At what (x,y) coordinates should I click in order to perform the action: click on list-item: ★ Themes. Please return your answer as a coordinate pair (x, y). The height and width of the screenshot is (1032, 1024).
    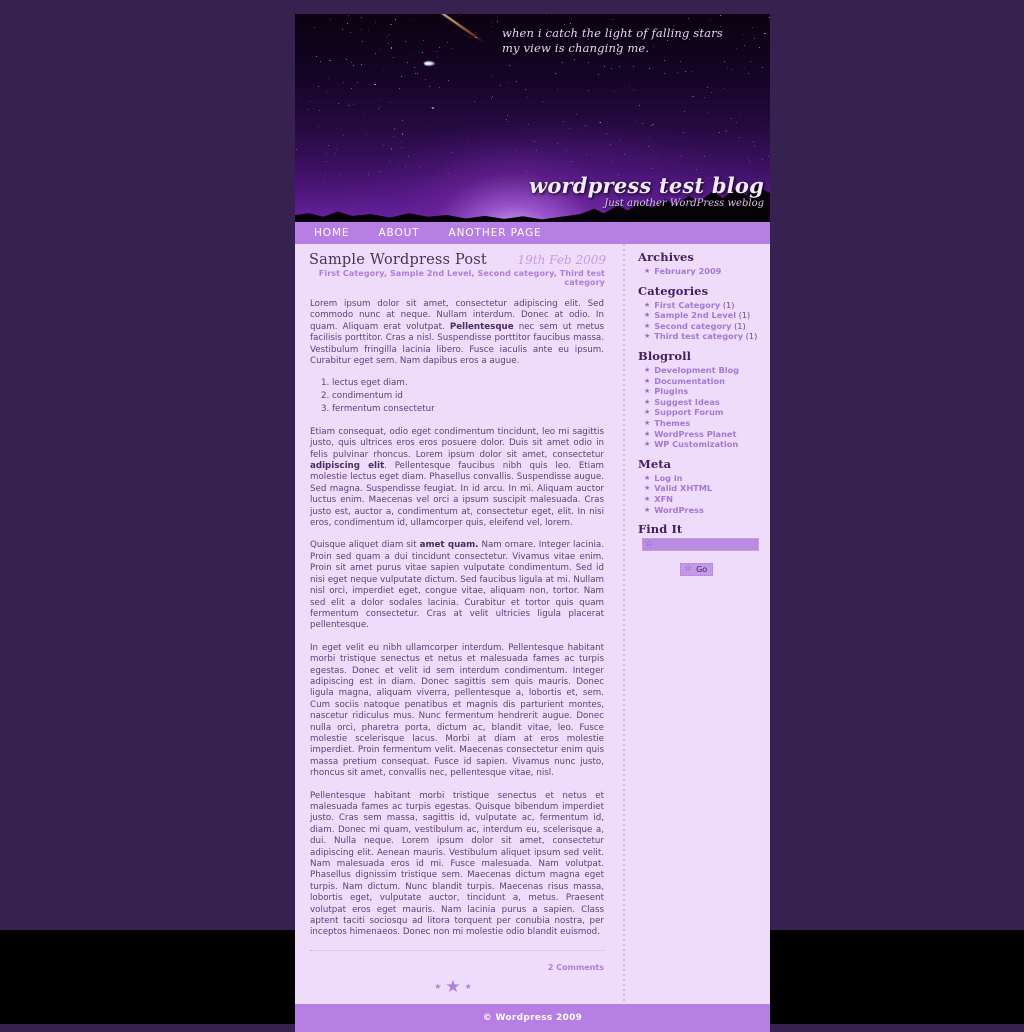
    Looking at the image, I should click on (705, 423).